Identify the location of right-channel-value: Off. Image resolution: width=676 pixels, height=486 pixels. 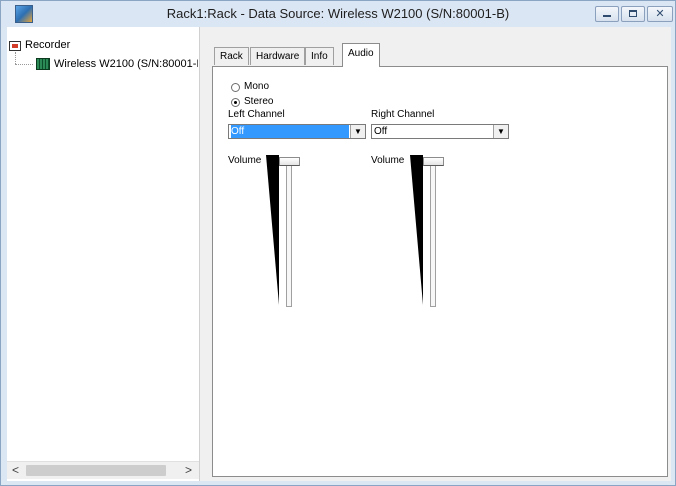
(381, 131).